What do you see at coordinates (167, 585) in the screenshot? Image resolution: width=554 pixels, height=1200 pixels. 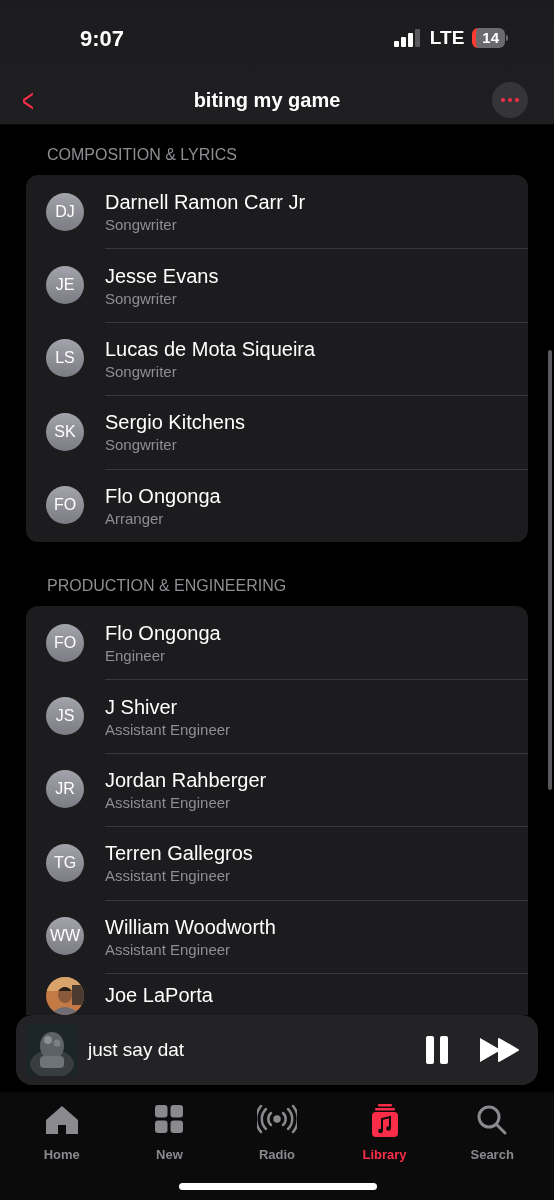 I see `section-header: PRODUCTION & ENGINEERING` at bounding box center [167, 585].